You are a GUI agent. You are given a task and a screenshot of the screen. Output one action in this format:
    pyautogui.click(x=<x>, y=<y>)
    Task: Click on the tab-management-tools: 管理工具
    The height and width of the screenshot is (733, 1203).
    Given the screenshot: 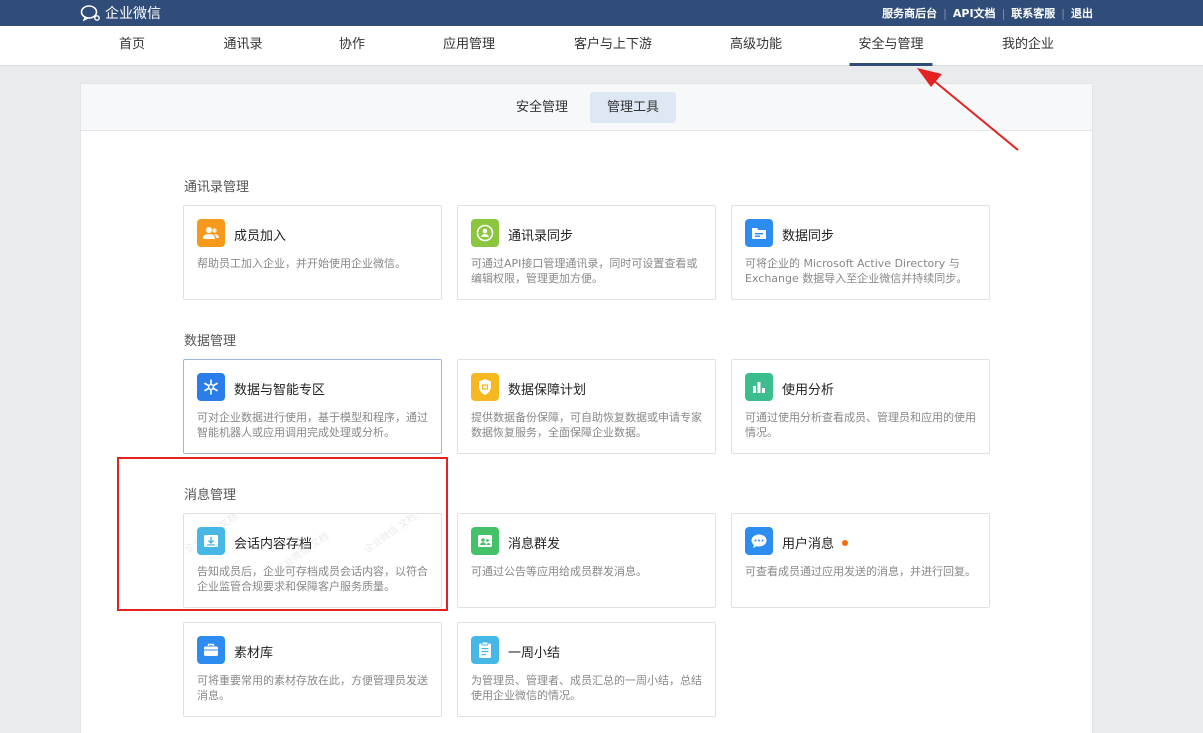 What is the action you would take?
    pyautogui.click(x=633, y=107)
    